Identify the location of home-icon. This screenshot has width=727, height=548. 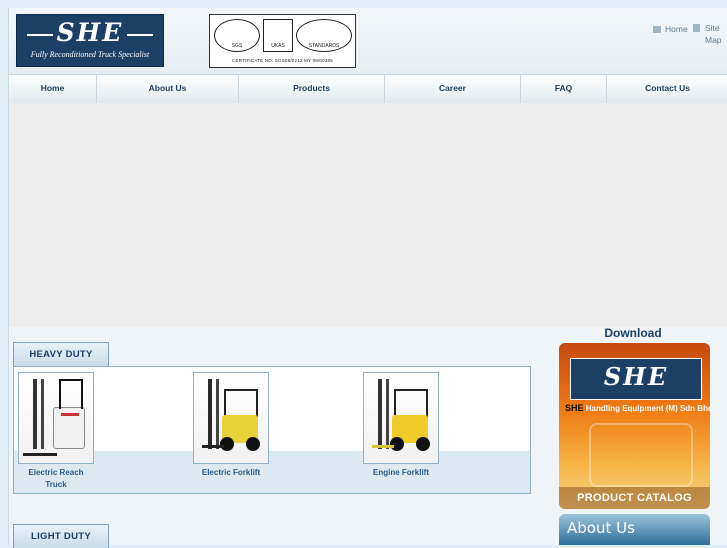
(657, 29).